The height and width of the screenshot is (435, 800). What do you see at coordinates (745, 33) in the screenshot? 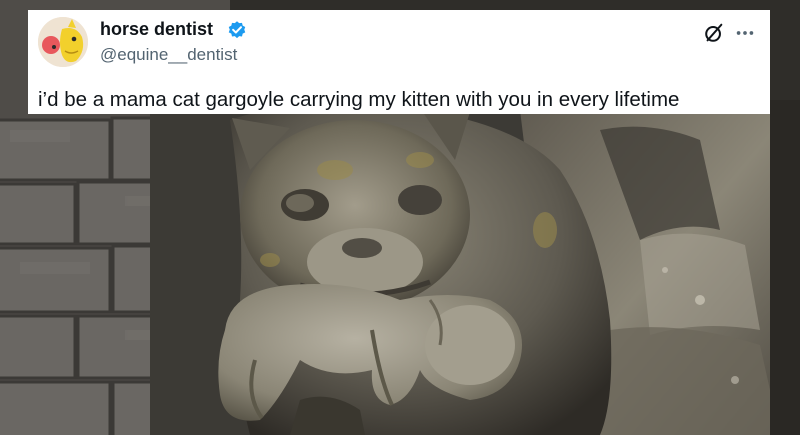
I see `more-options-icon` at bounding box center [745, 33].